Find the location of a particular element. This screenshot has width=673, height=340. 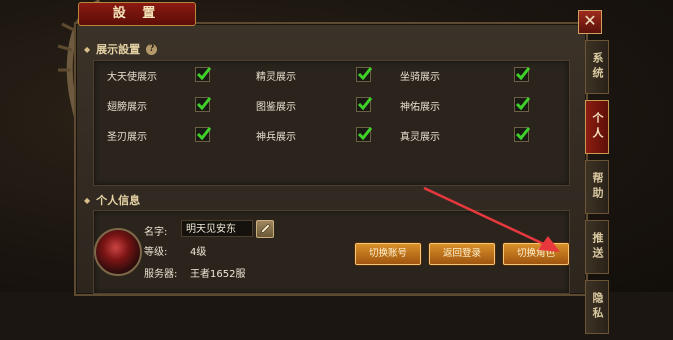

help-icon: ? is located at coordinates (152, 49).